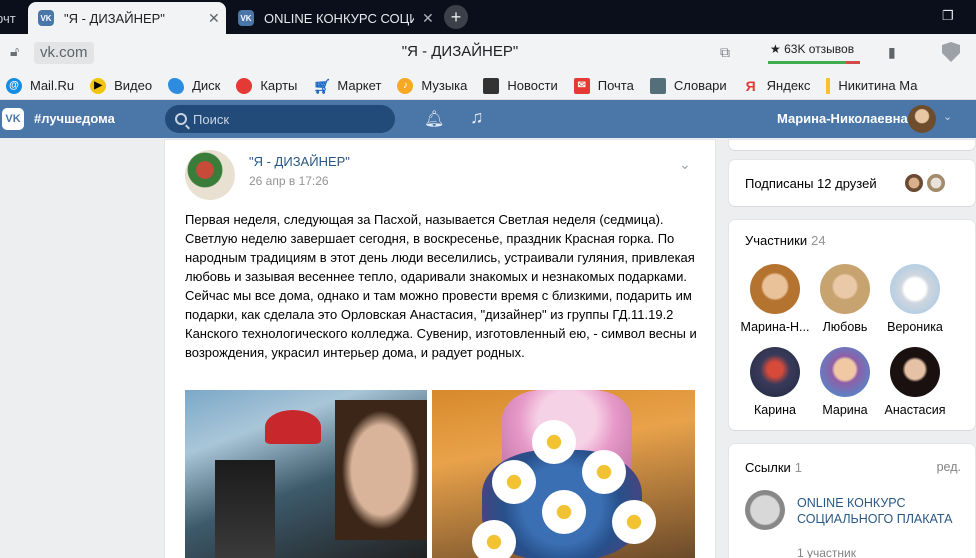 This screenshot has width=976, height=558. I want to click on tab-title: "Я - ДИЗАЙНЕР", so click(114, 18).